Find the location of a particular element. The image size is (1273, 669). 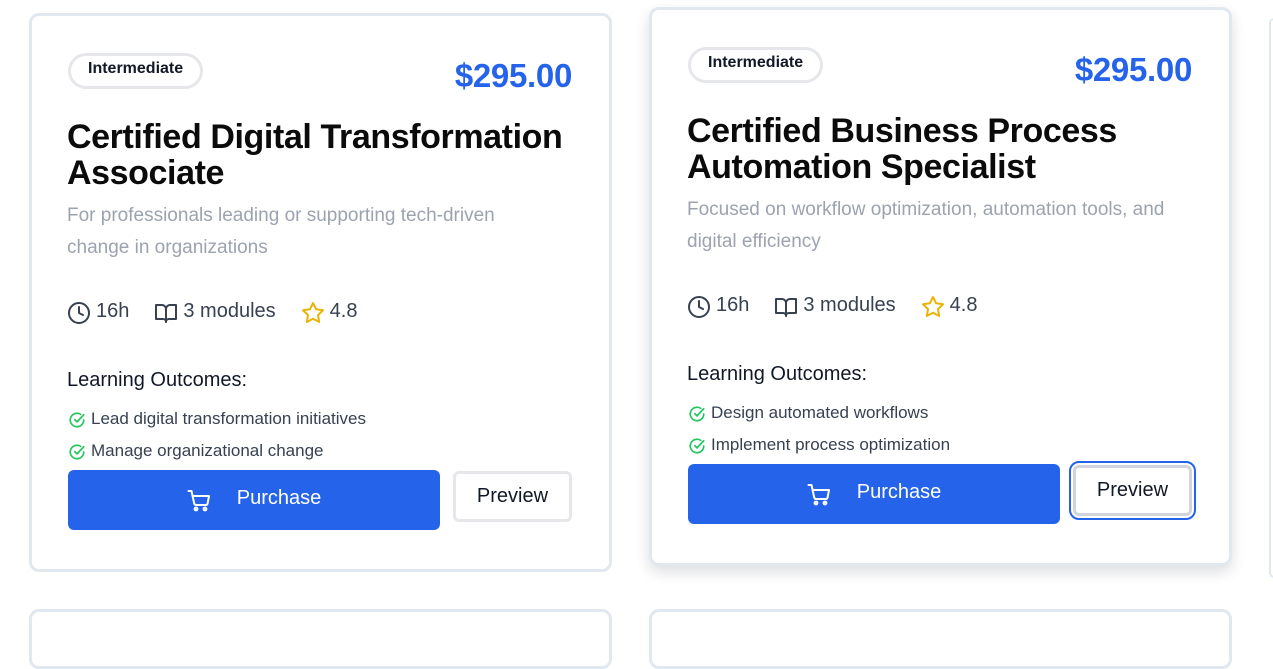

outcome-item: Design automated workflows is located at coordinates (808, 412).